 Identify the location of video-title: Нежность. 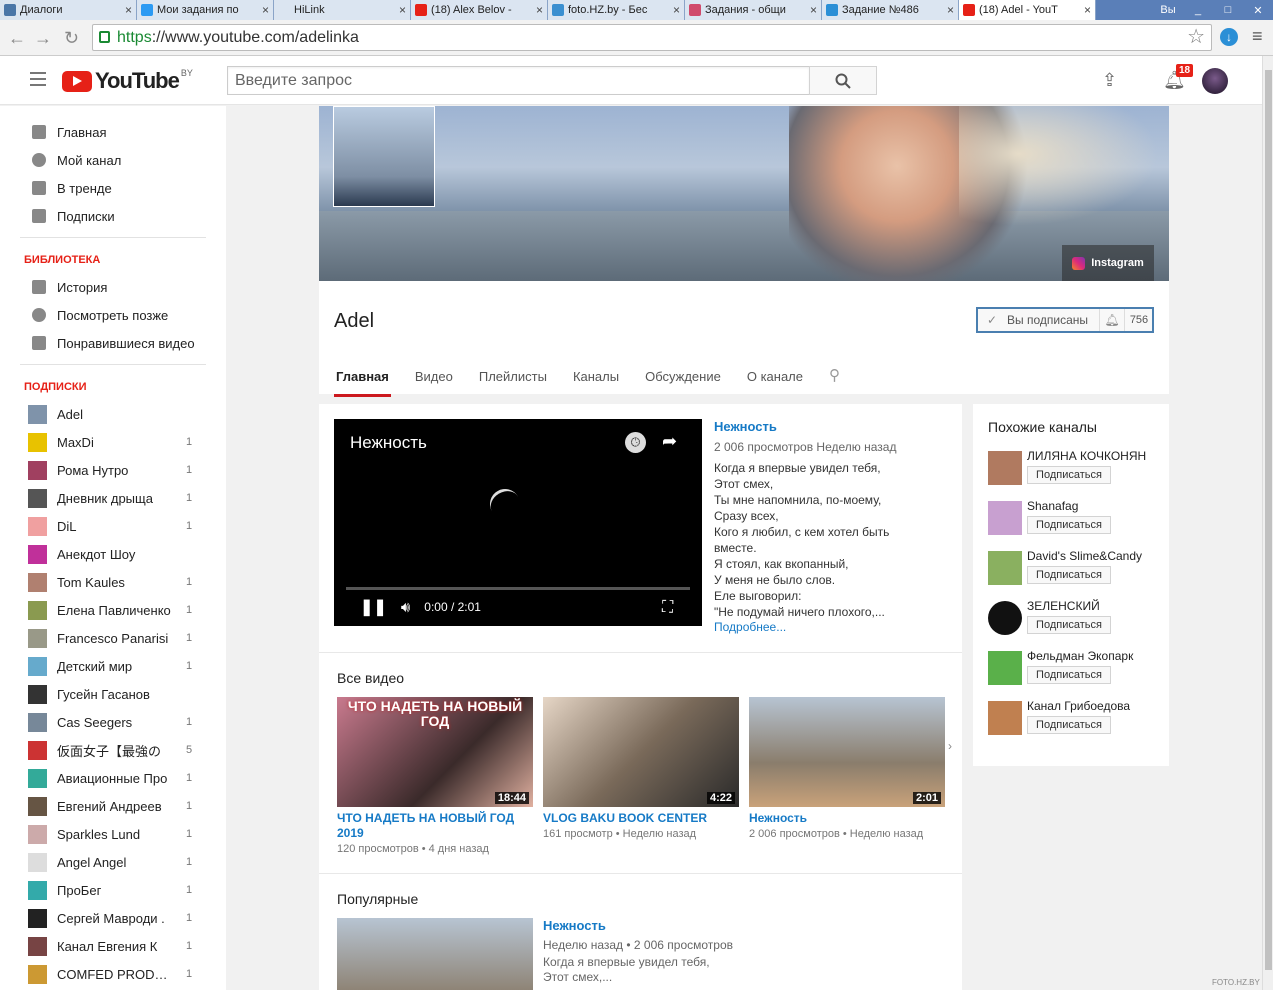
(847, 818).